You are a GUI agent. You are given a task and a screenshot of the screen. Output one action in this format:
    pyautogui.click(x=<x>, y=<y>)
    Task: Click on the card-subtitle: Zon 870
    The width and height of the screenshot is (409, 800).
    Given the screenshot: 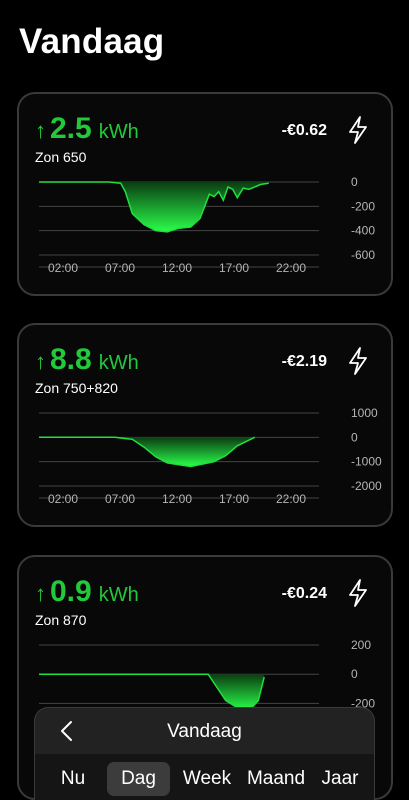 What is the action you would take?
    pyautogui.click(x=61, y=620)
    